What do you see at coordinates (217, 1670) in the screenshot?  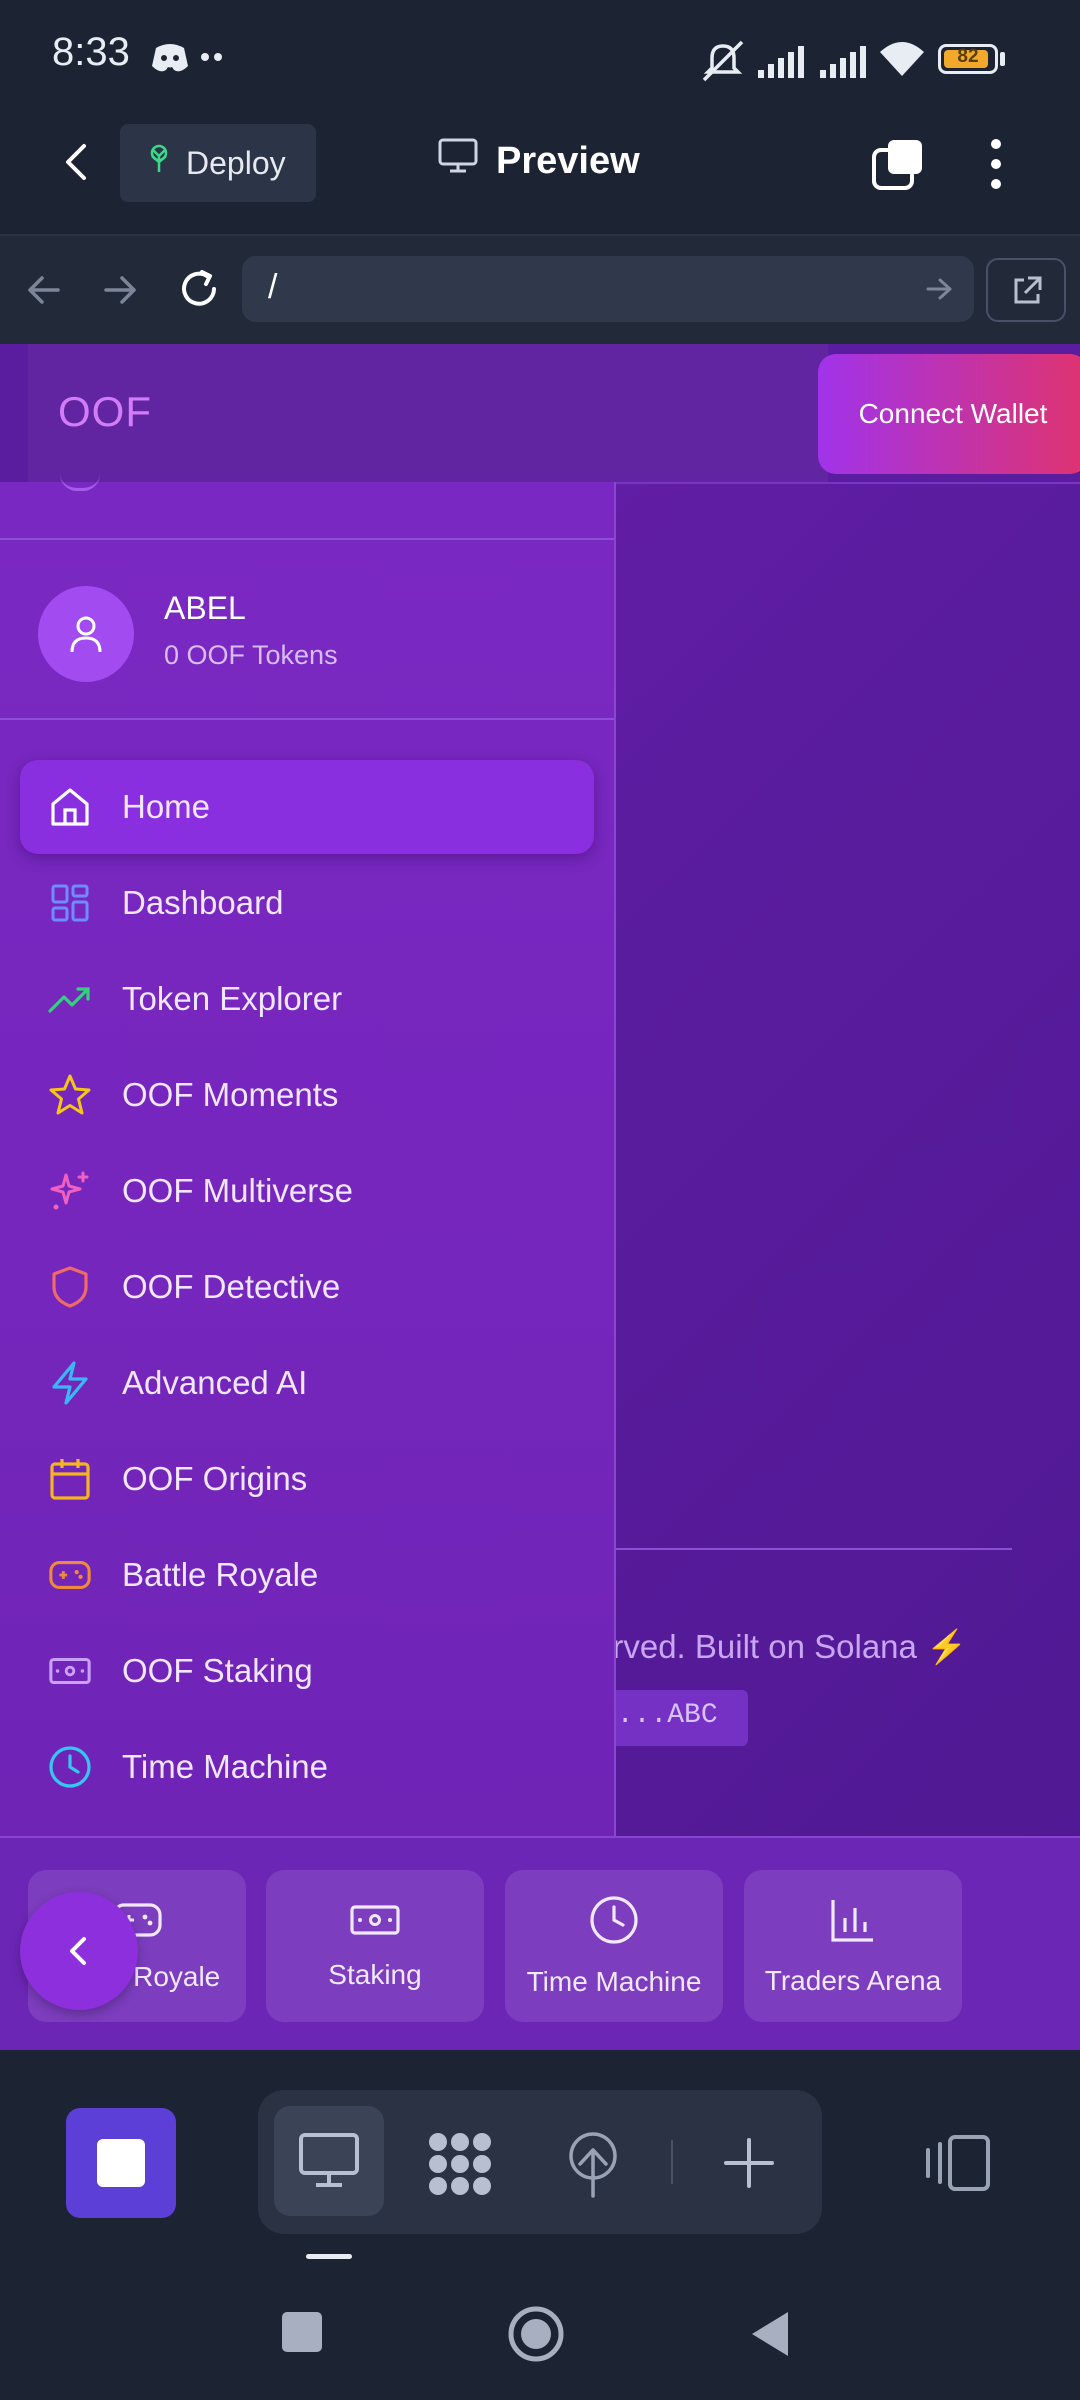 I see `nav-label: OOF Staking` at bounding box center [217, 1670].